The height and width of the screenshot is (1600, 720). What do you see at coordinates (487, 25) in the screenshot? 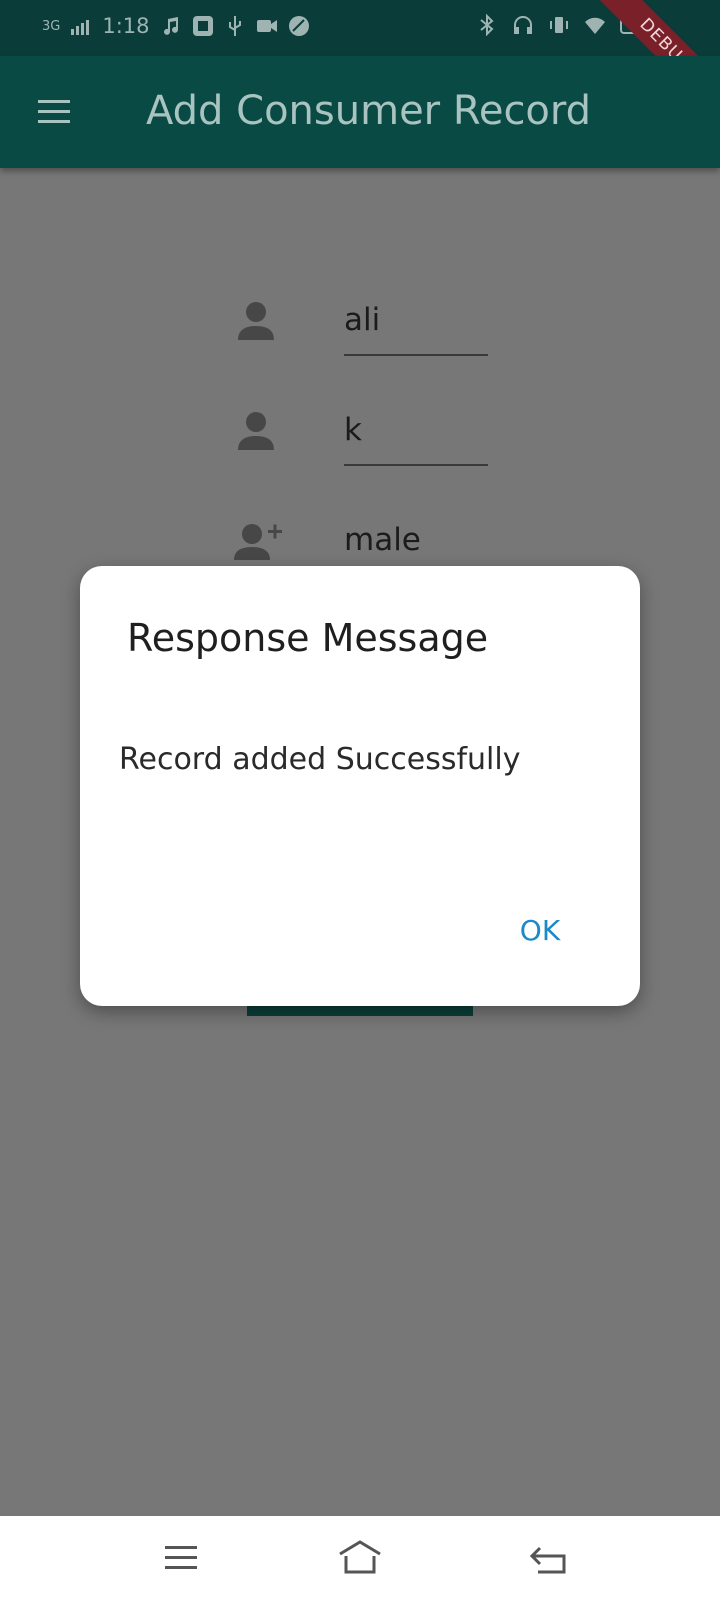
I see `bluetooth-icon` at bounding box center [487, 25].